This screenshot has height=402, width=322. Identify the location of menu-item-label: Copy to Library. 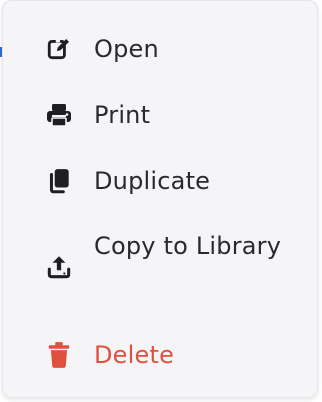
(188, 246).